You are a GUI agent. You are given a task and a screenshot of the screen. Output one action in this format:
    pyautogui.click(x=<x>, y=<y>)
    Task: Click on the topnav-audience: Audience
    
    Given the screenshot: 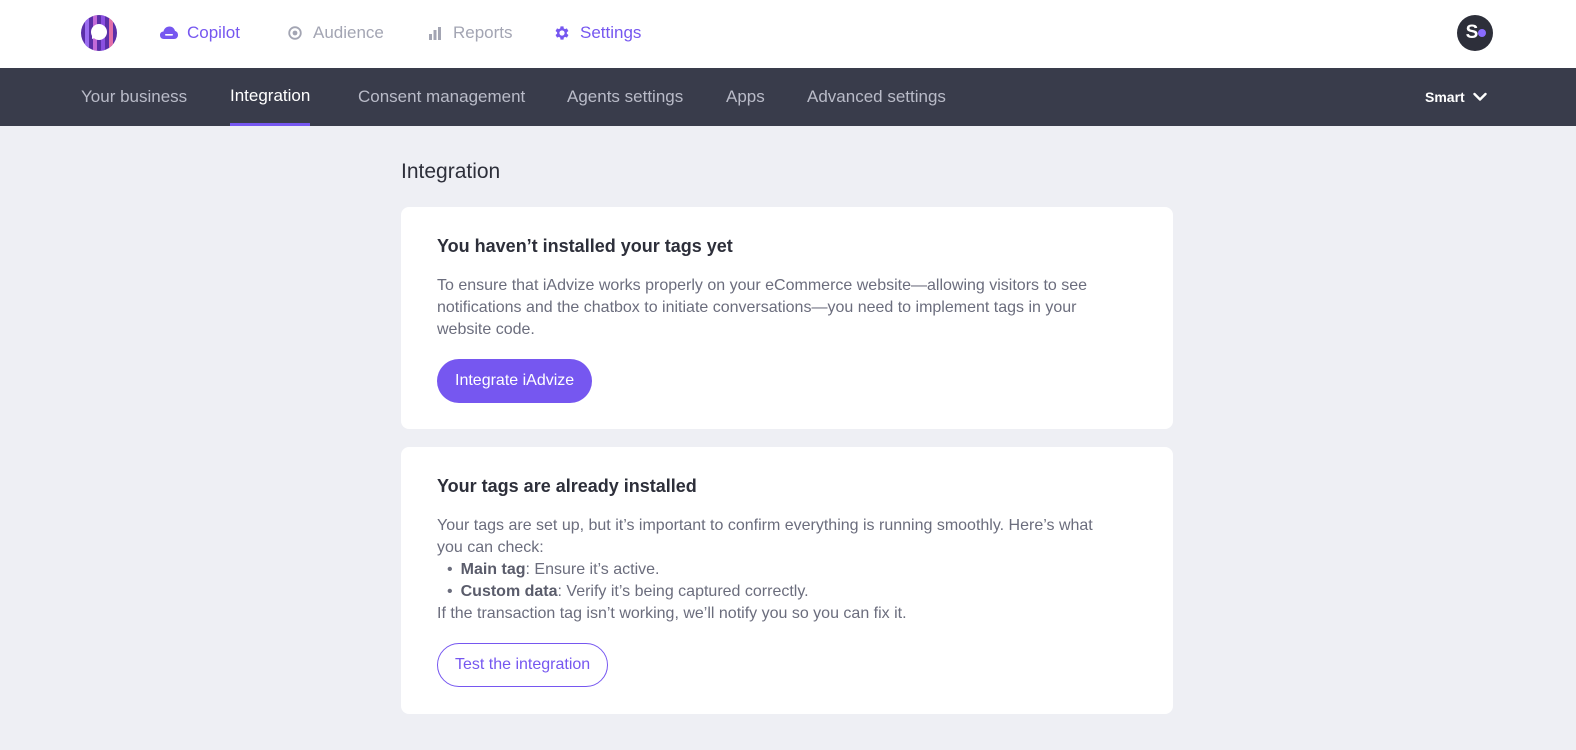 What is the action you would take?
    pyautogui.click(x=335, y=33)
    